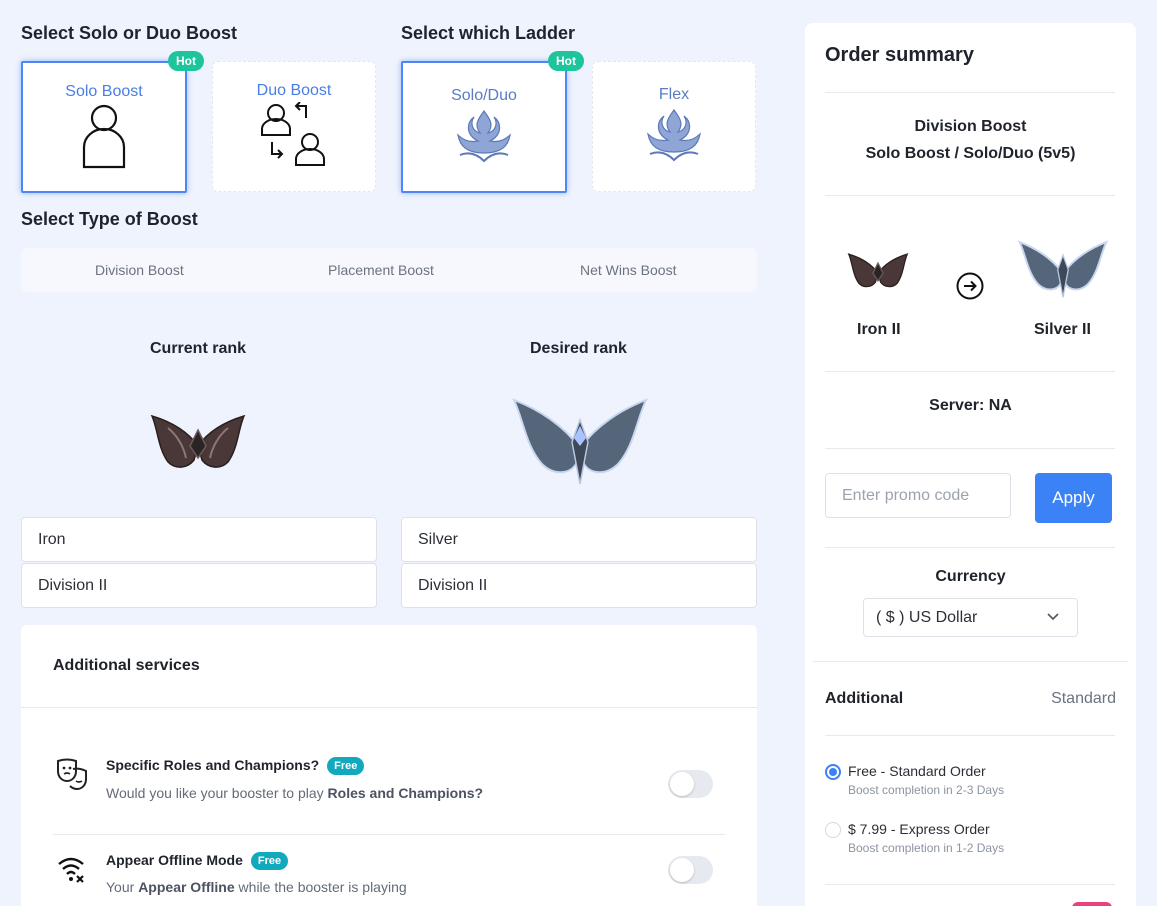 This screenshot has width=1157, height=906. Describe the element at coordinates (674, 94) in the screenshot. I see `flex-label: Flex` at that location.